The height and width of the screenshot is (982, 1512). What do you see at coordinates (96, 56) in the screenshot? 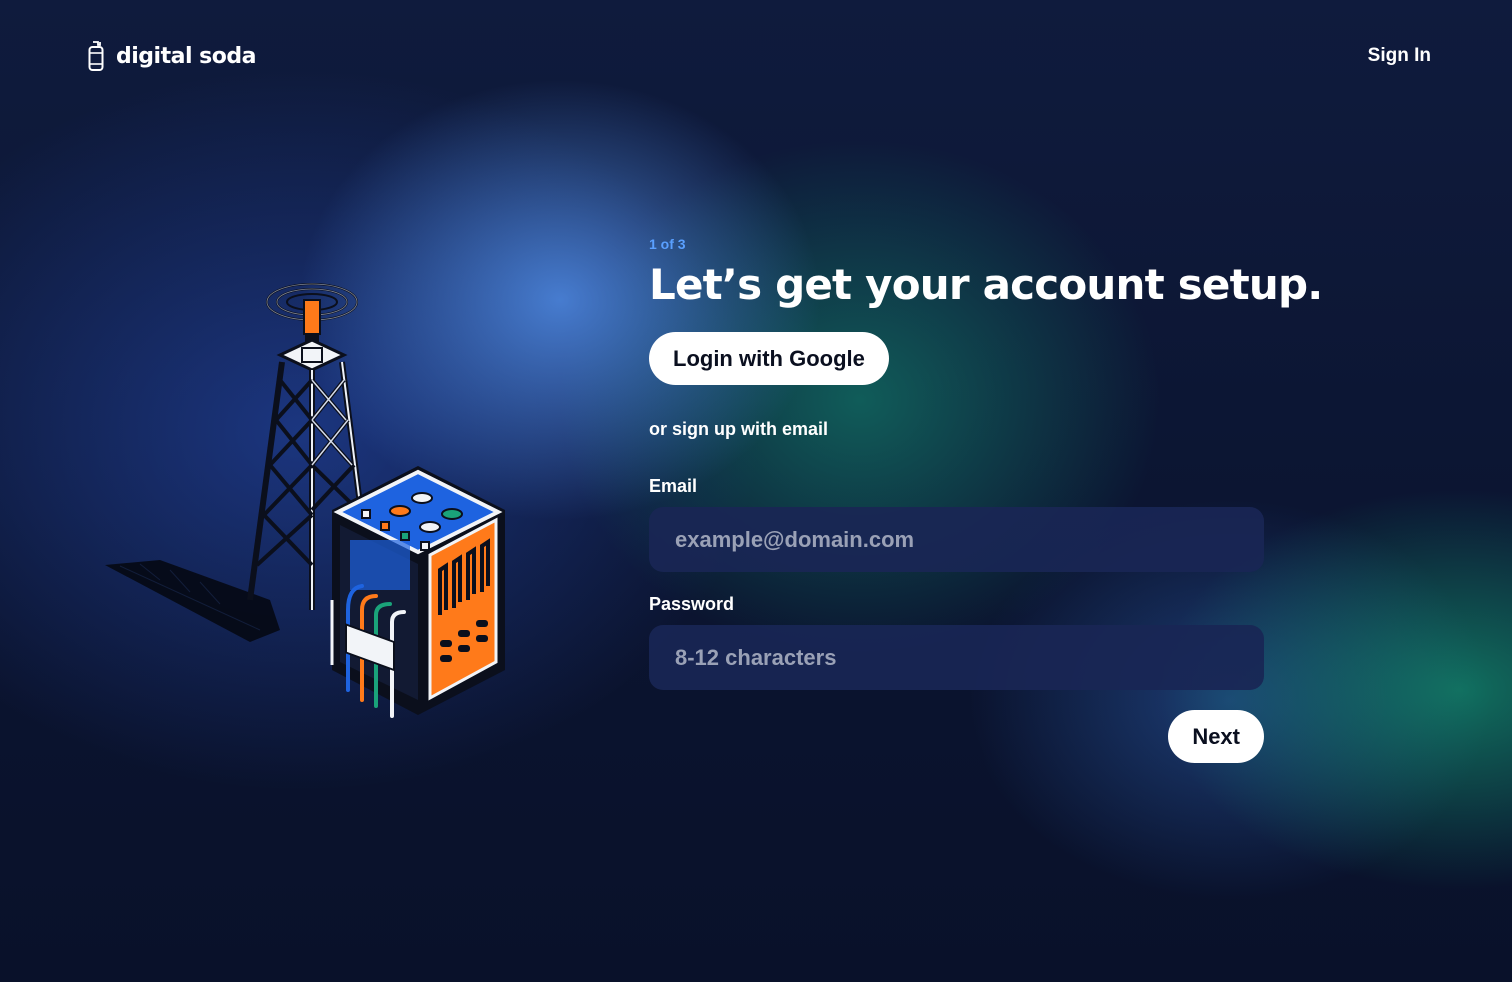
I see `soda-bottle-icon` at bounding box center [96, 56].